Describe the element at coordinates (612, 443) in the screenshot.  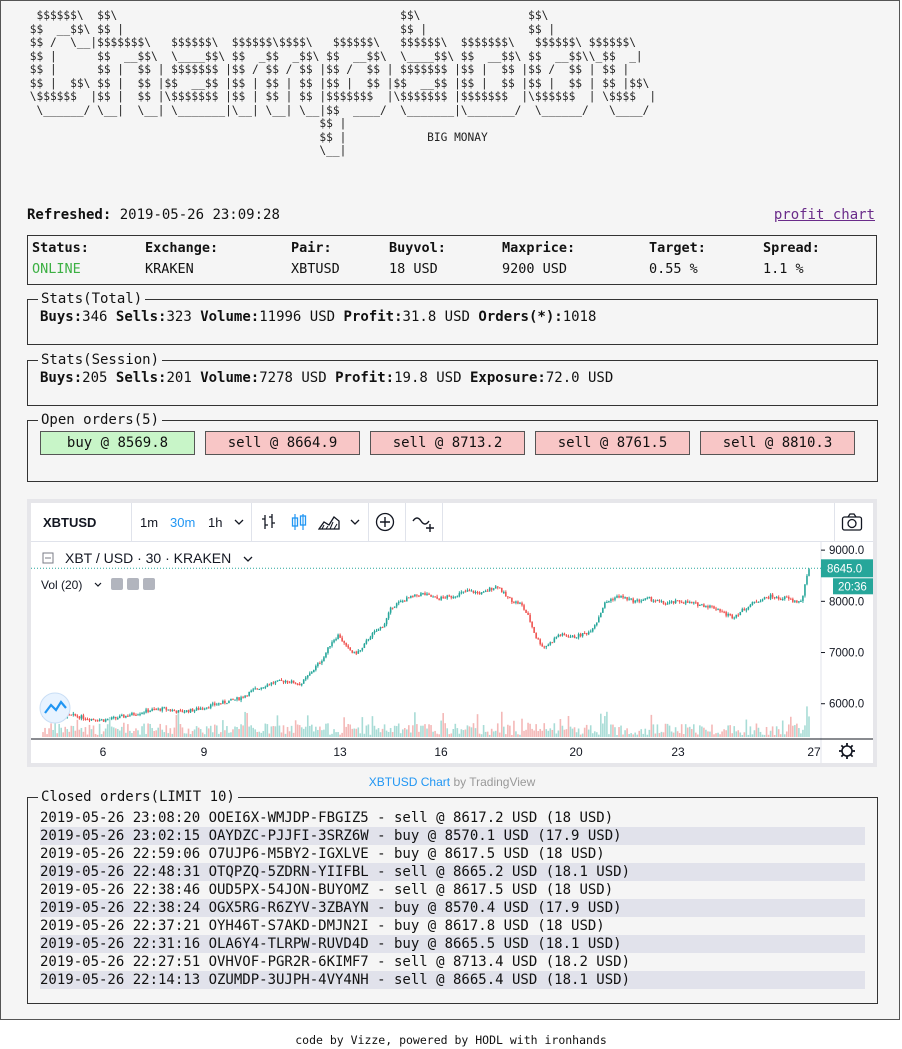
I see `open-order-sell: sell @ 8761.5` at that location.